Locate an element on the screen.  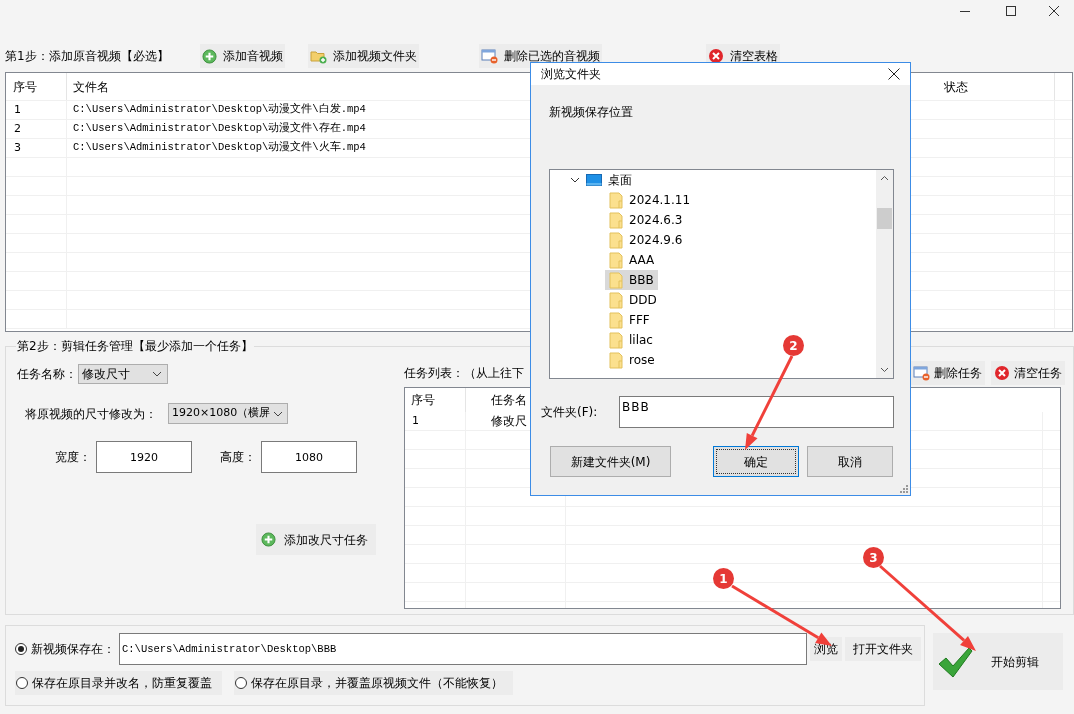
dialog-button: 新建文件夹(M) is located at coordinates (610, 461).